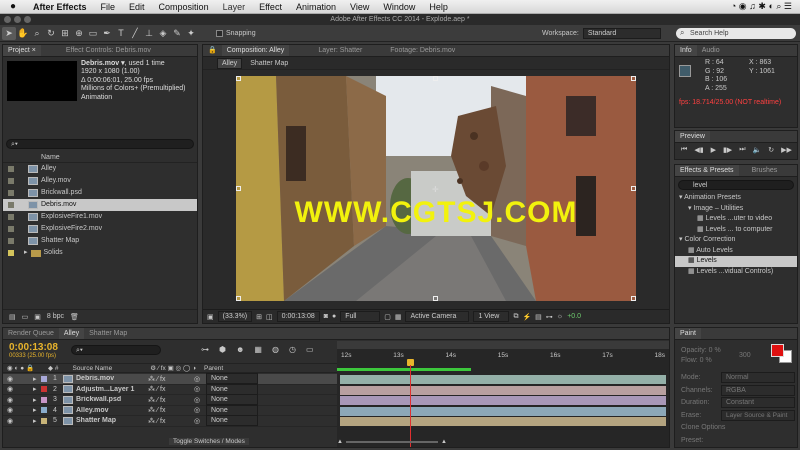  I want to click on resolution-select: Full, so click(360, 316).